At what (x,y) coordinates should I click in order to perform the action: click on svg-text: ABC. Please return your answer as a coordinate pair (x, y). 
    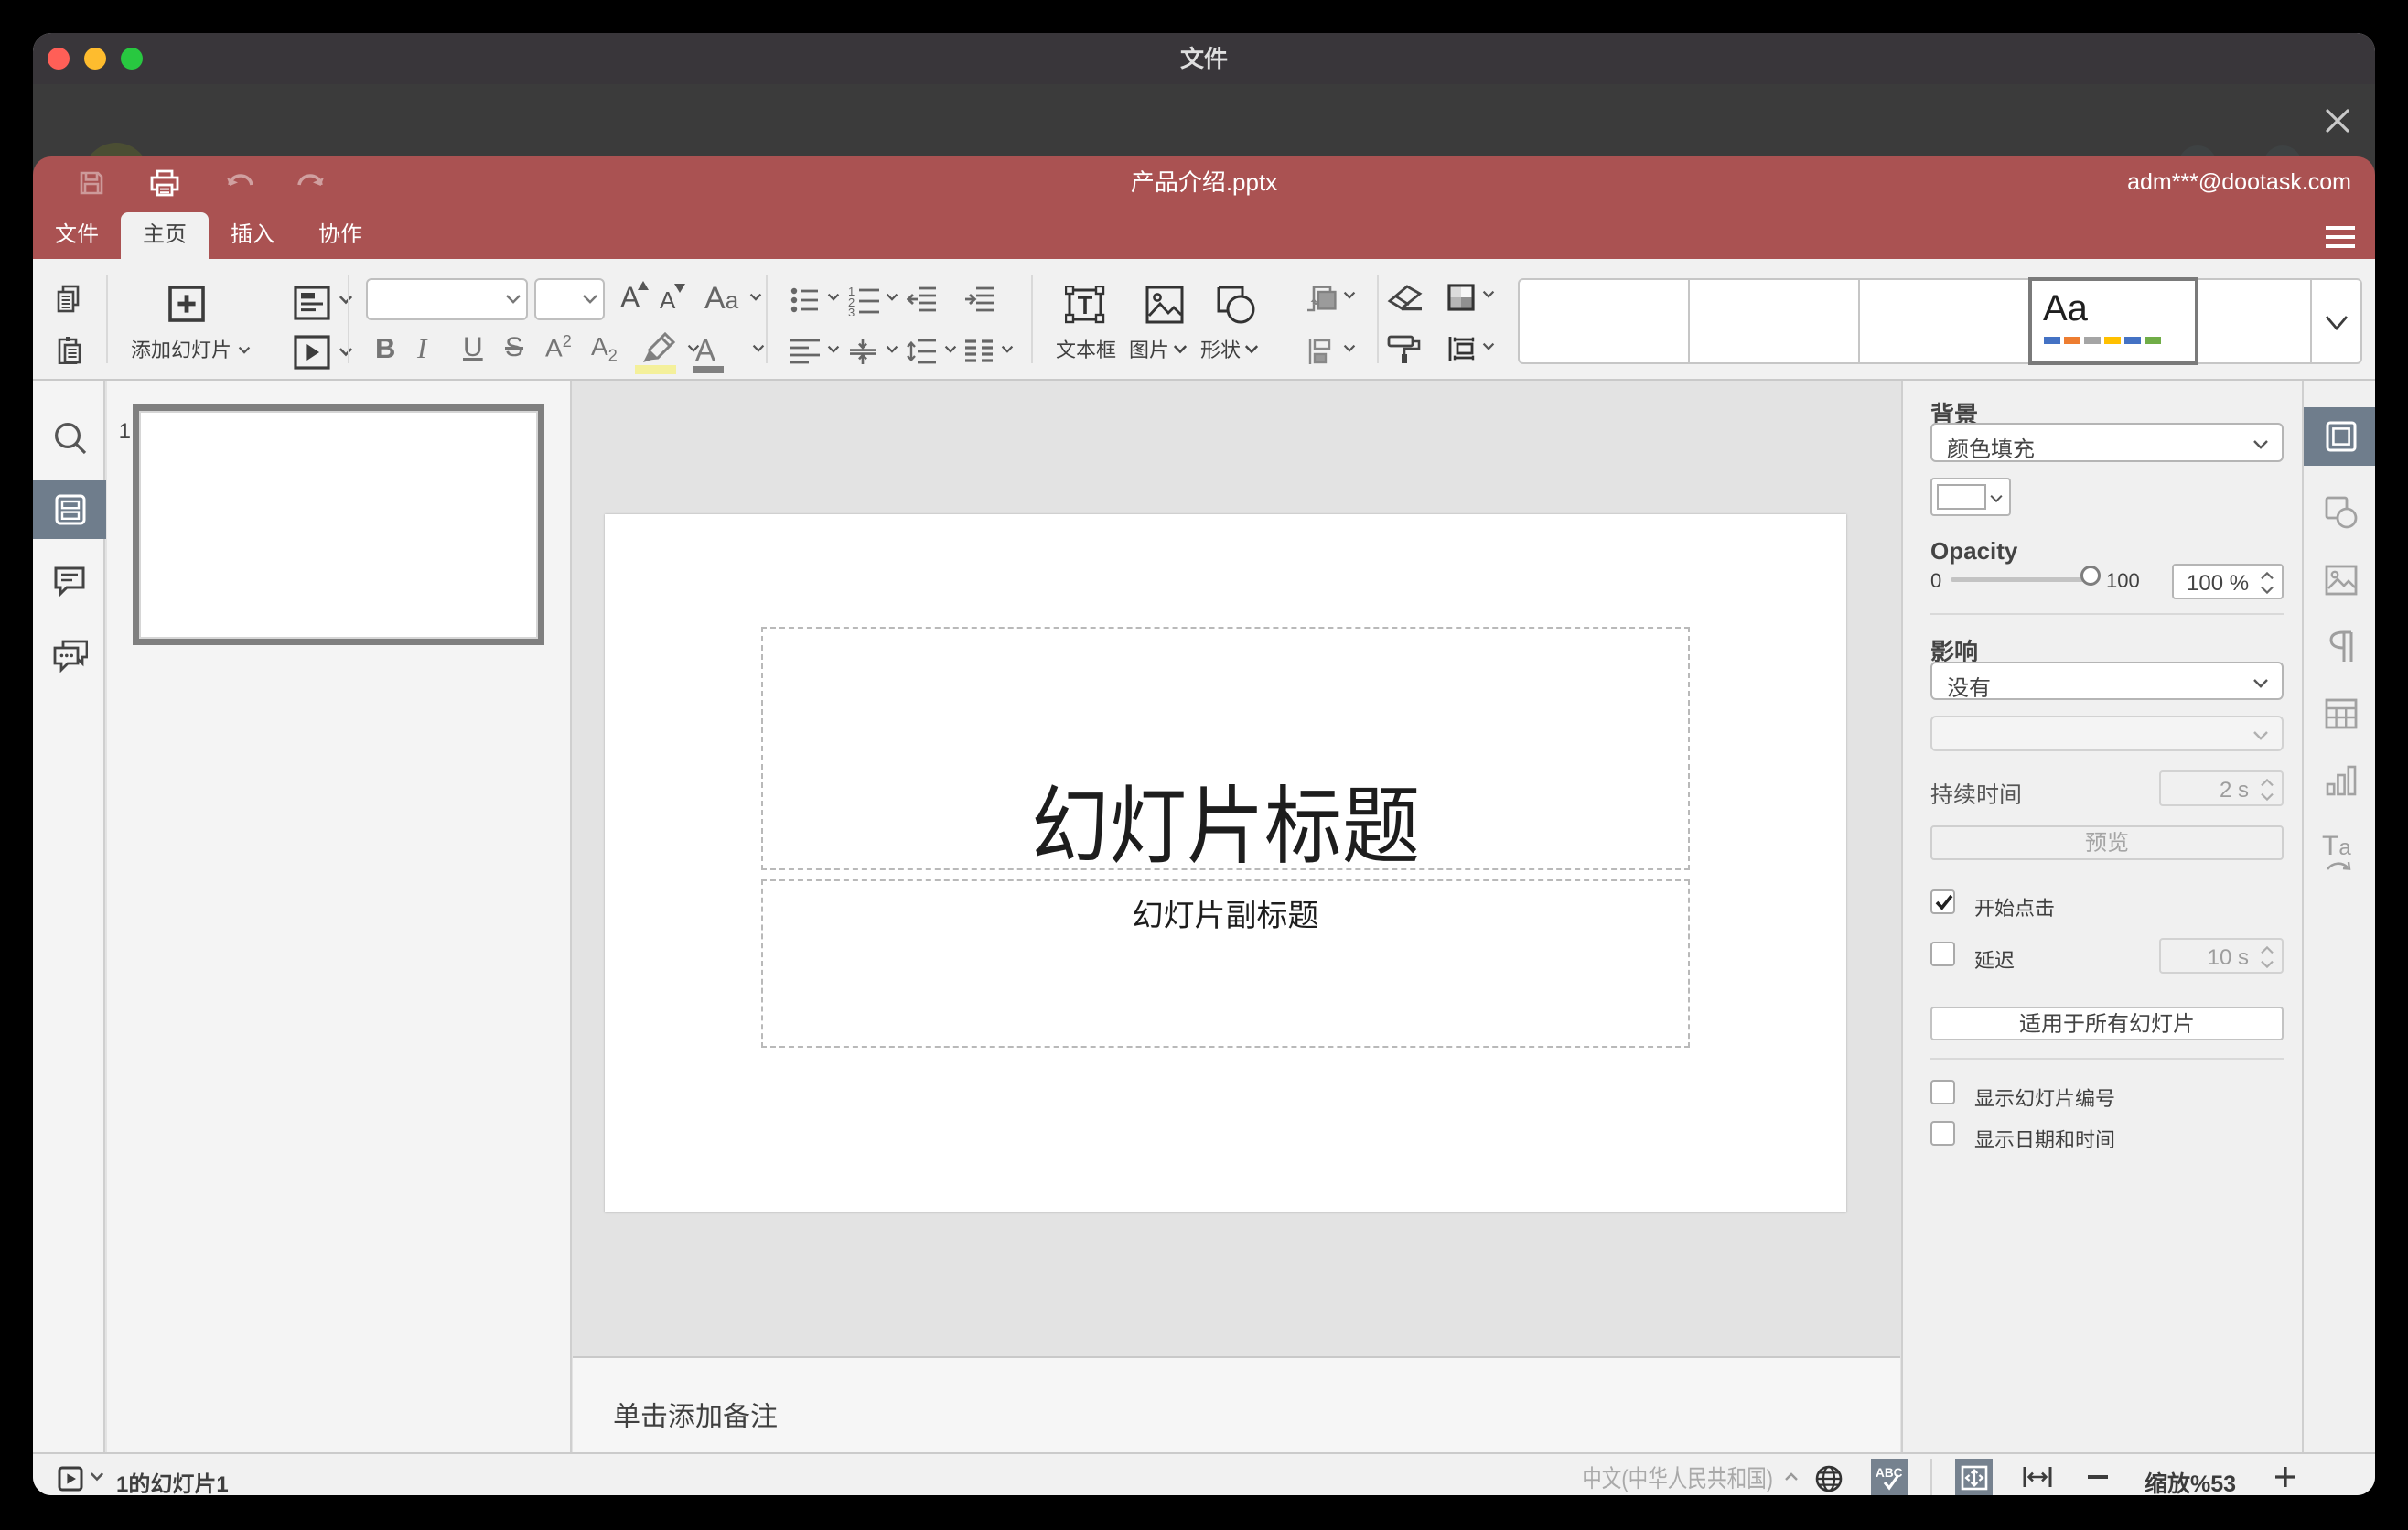
    Looking at the image, I should click on (1889, 1473).